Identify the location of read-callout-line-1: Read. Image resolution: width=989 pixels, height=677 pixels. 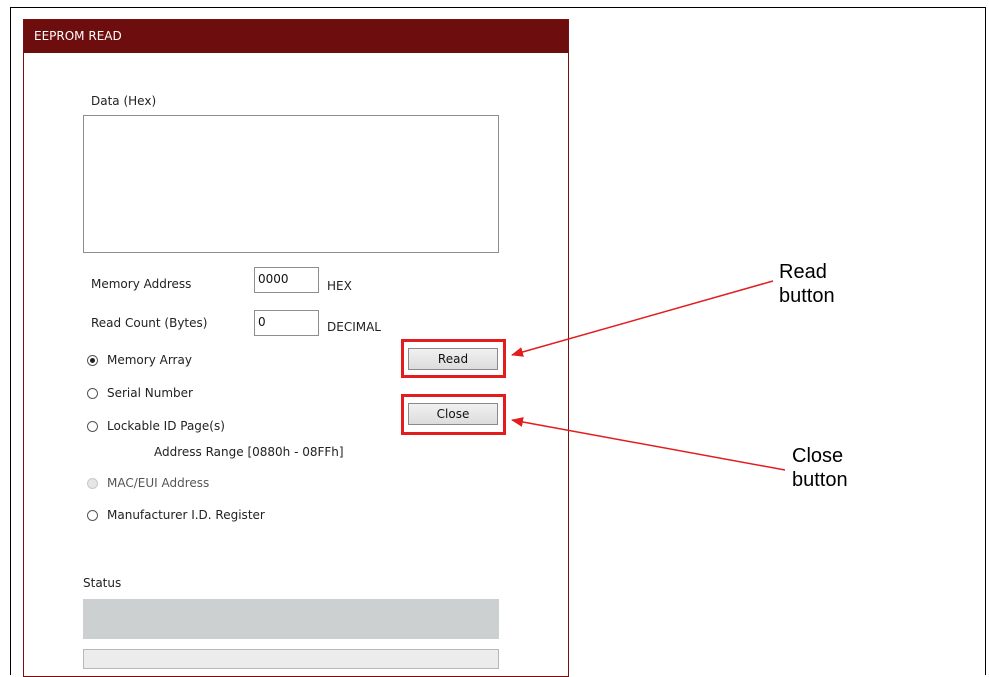
(803, 272).